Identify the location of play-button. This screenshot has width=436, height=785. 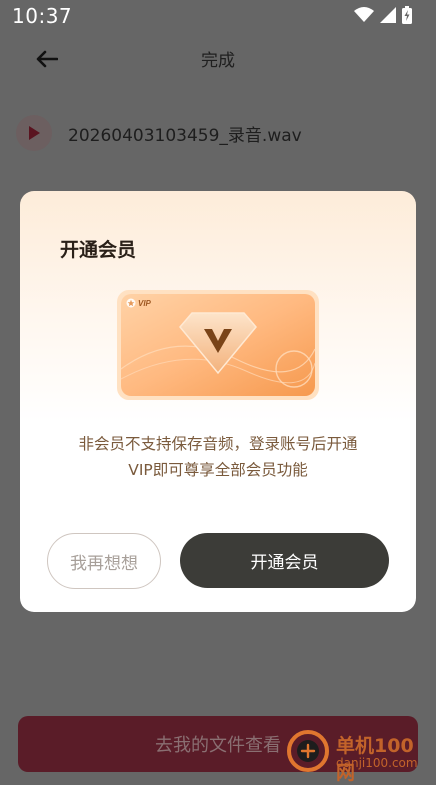
(34, 133).